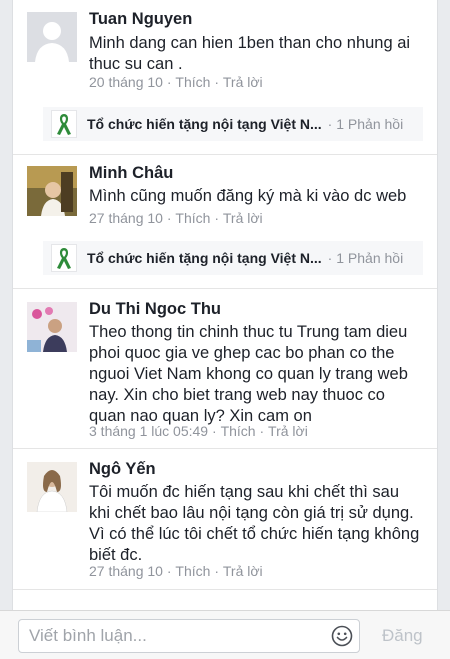 This screenshot has height=659, width=450. Describe the element at coordinates (164, 636) in the screenshot. I see `comment-input` at that location.